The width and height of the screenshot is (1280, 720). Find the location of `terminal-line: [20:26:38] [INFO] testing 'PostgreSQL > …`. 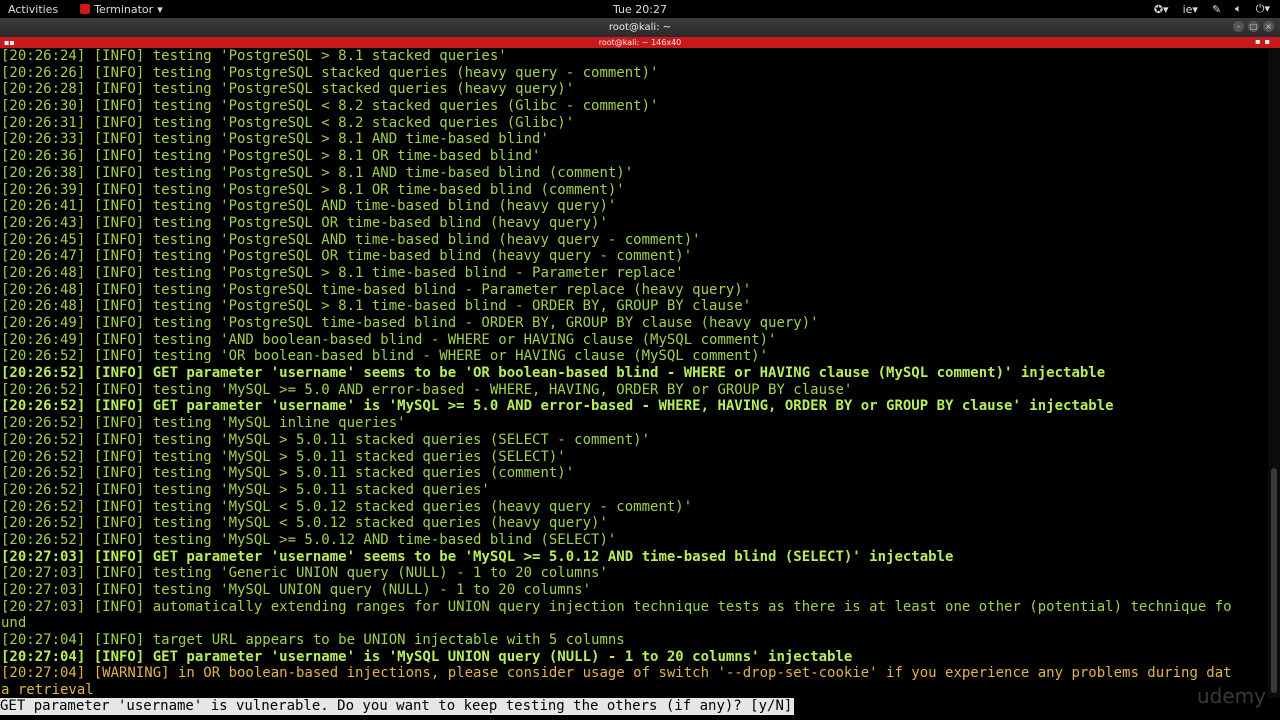

terminal-line: [20:26:38] [INFO] testing 'PostgreSQL > … is located at coordinates (317, 172).